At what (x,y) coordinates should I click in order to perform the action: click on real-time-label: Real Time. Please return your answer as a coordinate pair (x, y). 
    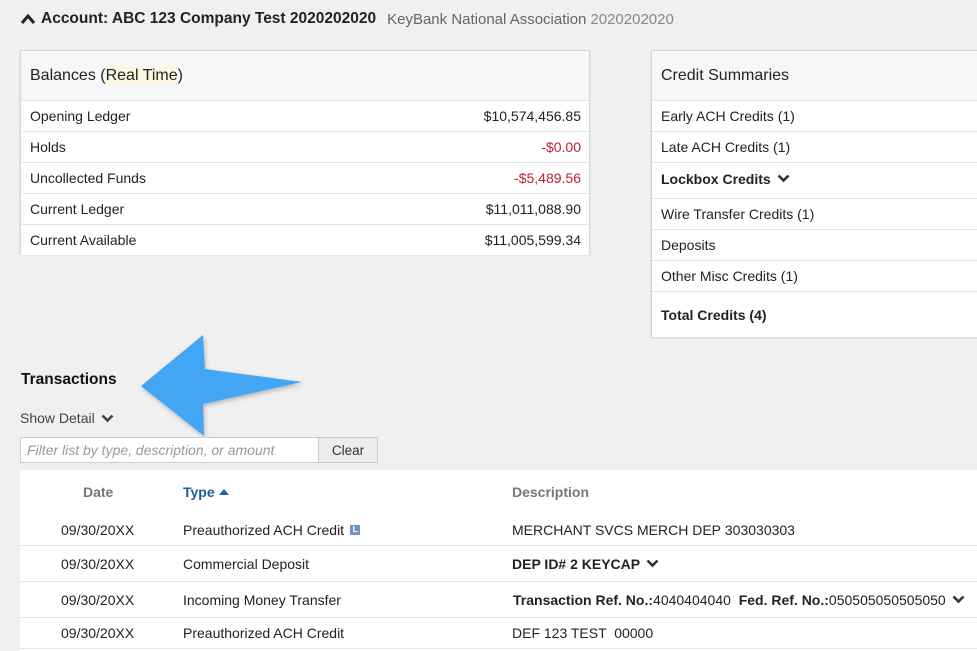
    Looking at the image, I should click on (141, 75).